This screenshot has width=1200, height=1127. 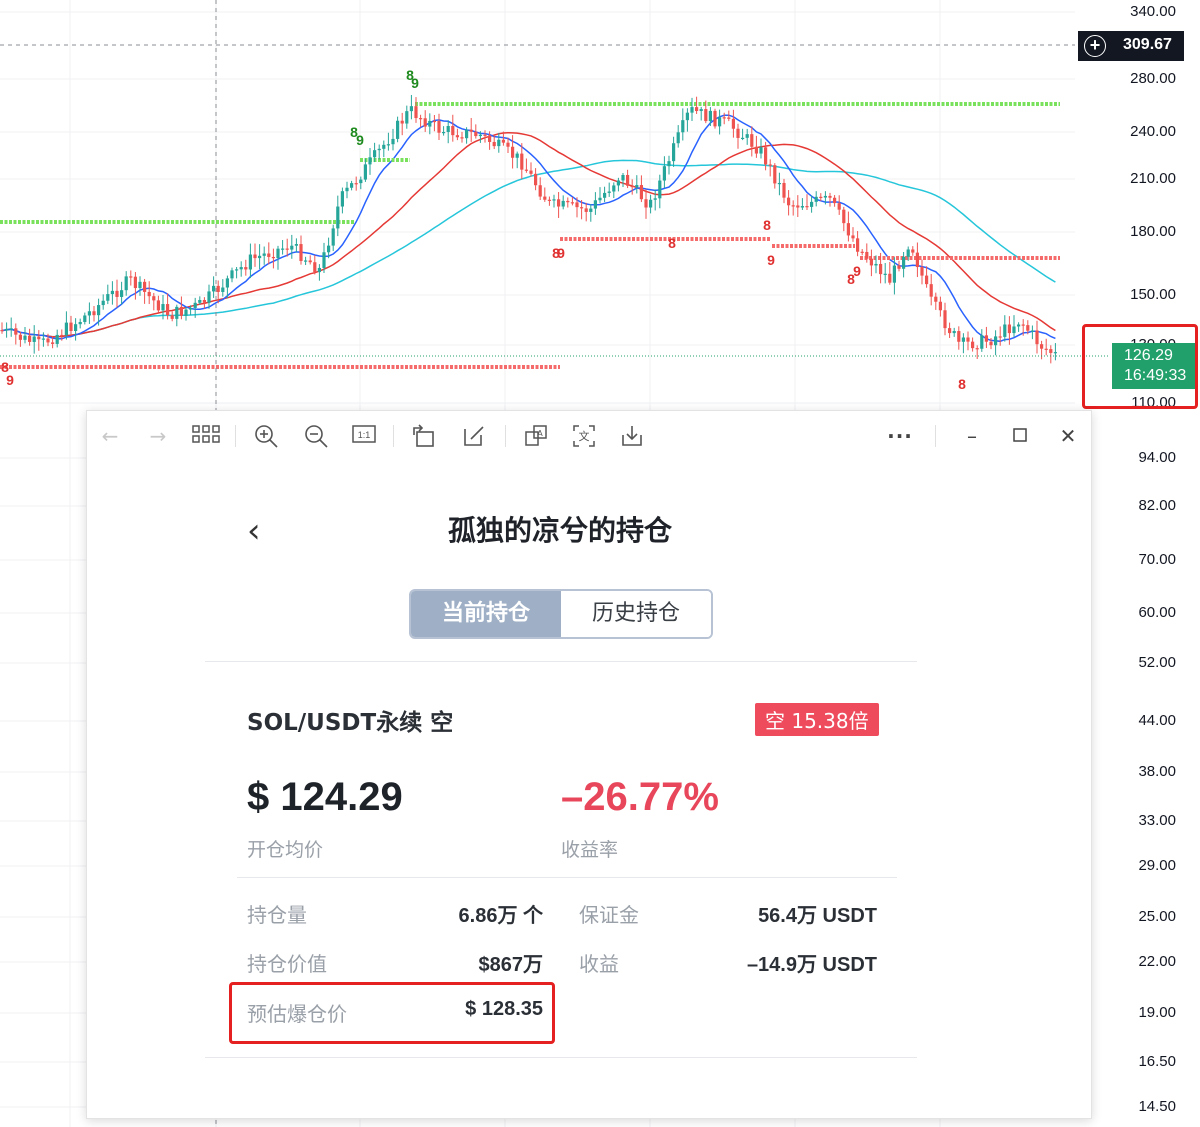 What do you see at coordinates (672, 243) in the screenshot?
I see `td-marker: 8` at bounding box center [672, 243].